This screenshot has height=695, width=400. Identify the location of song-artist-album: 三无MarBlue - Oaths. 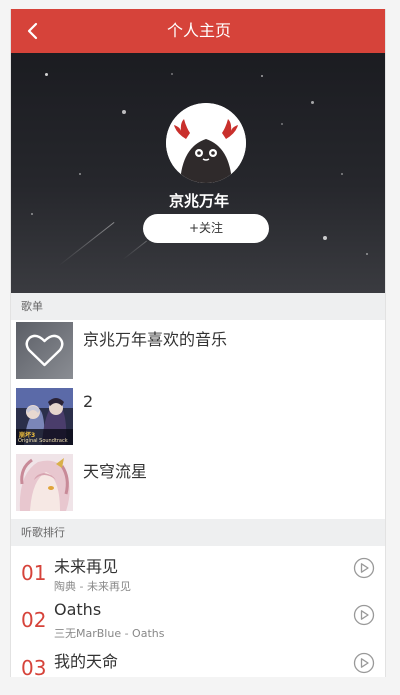
(109, 633).